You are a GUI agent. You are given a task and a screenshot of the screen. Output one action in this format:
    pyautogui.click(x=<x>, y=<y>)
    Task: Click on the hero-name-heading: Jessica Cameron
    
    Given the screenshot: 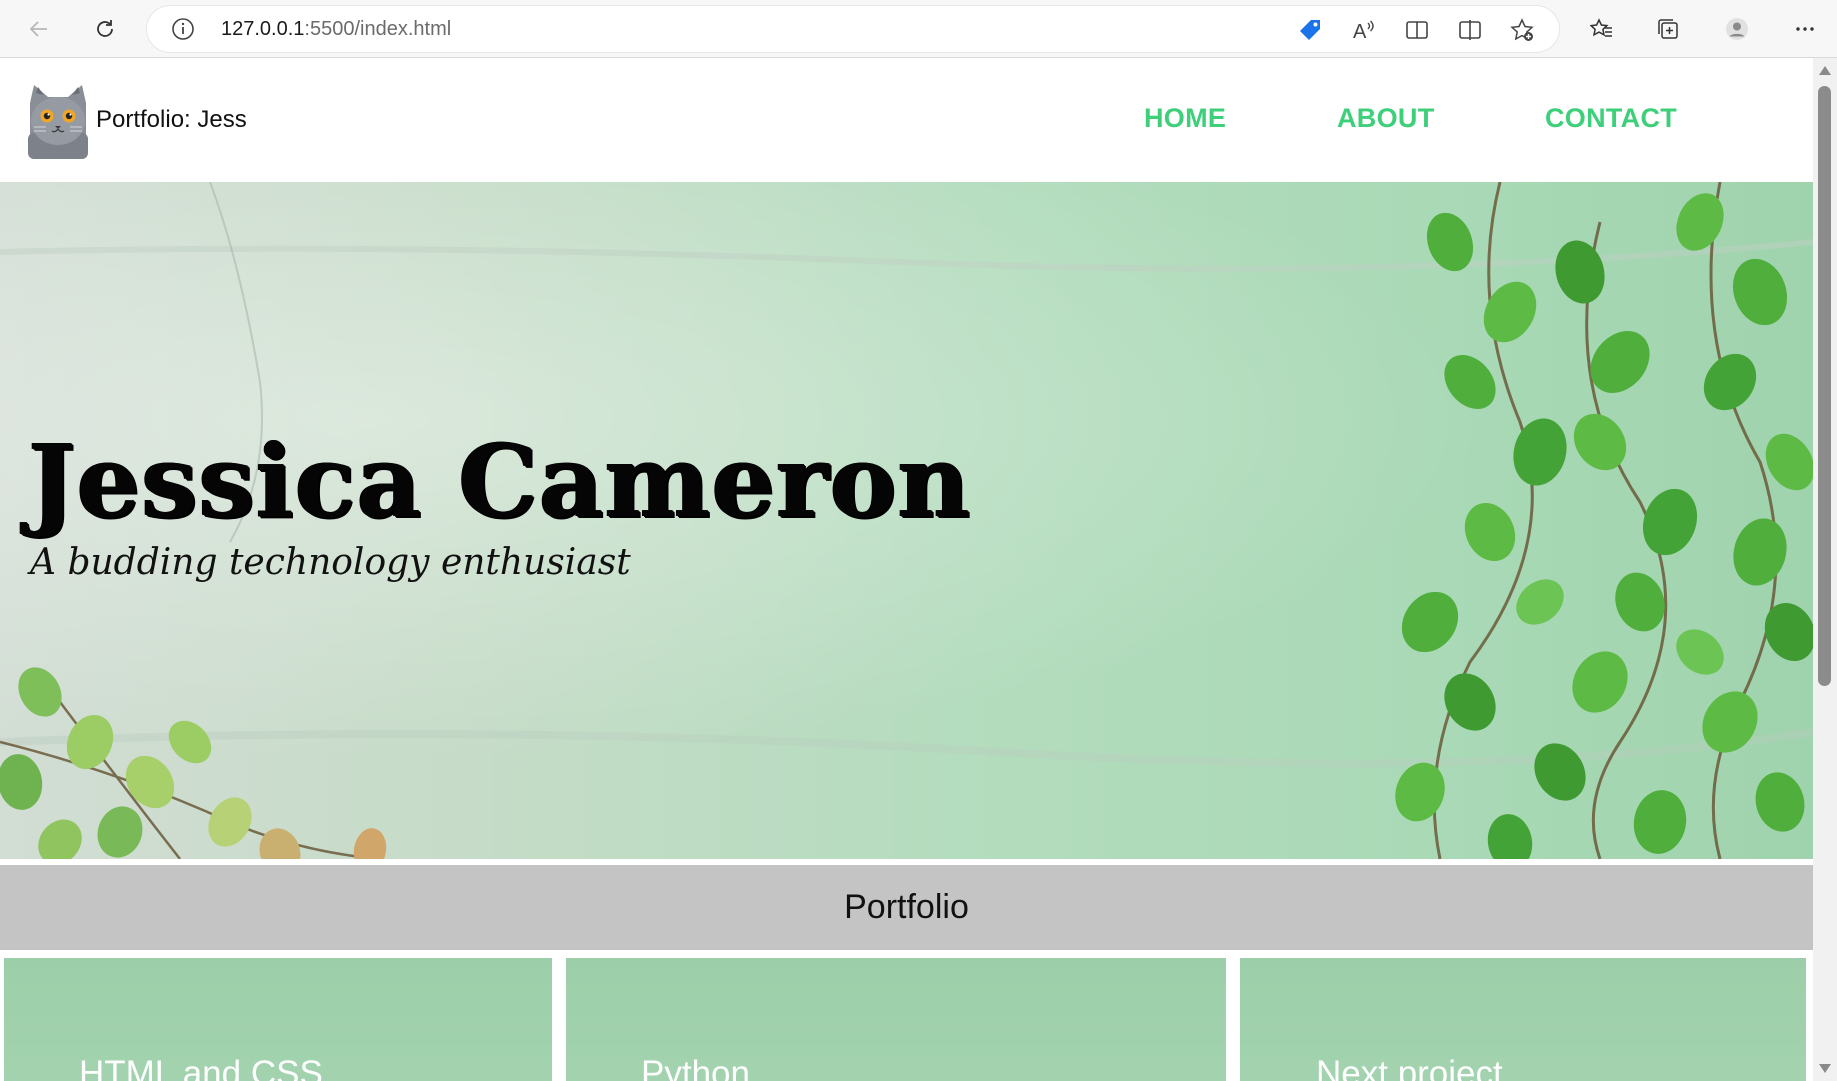 What is the action you would take?
    pyautogui.click(x=499, y=481)
    